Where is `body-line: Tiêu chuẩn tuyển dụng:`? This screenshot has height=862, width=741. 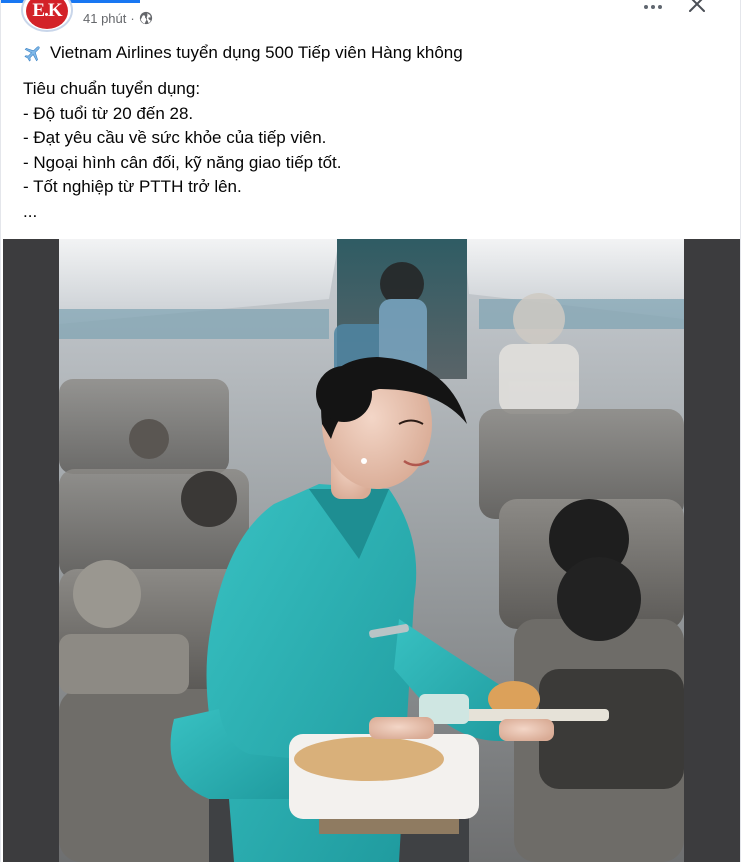
body-line: Tiêu chuẩn tuyển dụng: is located at coordinates (112, 88).